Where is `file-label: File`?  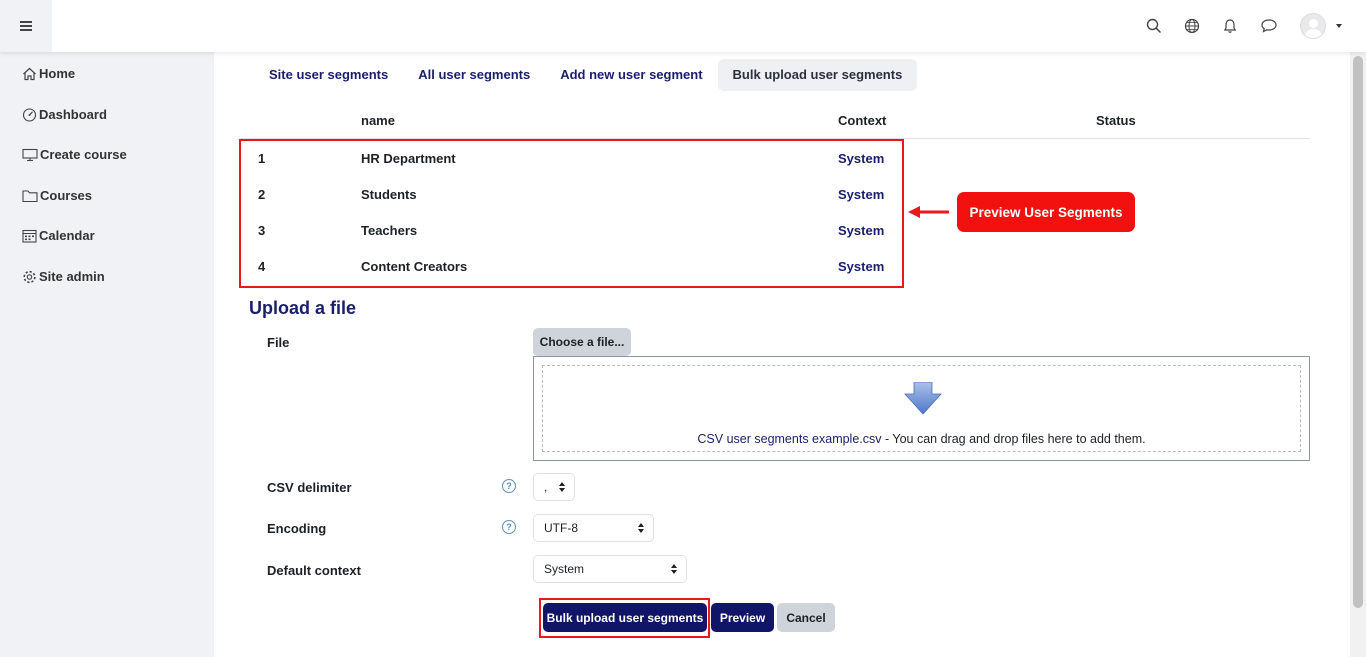 file-label: File is located at coordinates (278, 342).